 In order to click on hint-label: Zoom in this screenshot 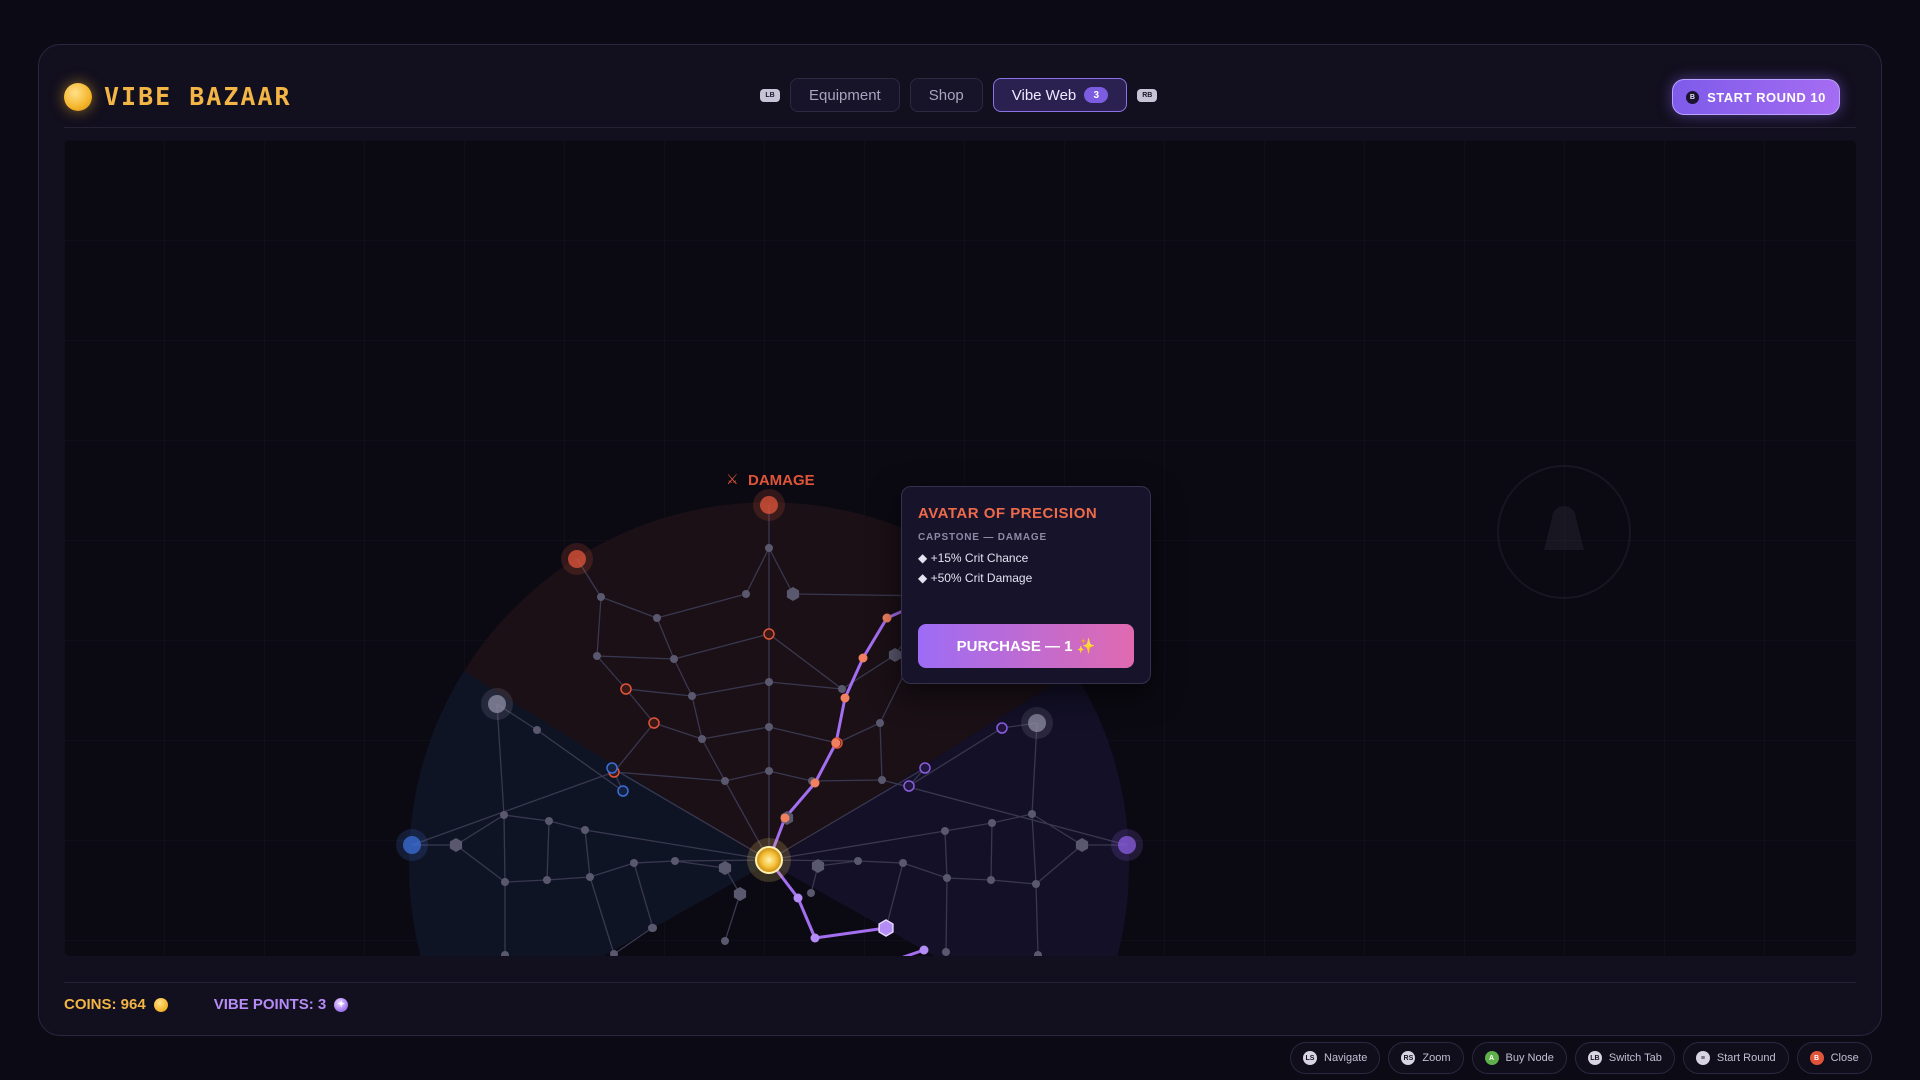, I will do `click(1436, 1058)`.